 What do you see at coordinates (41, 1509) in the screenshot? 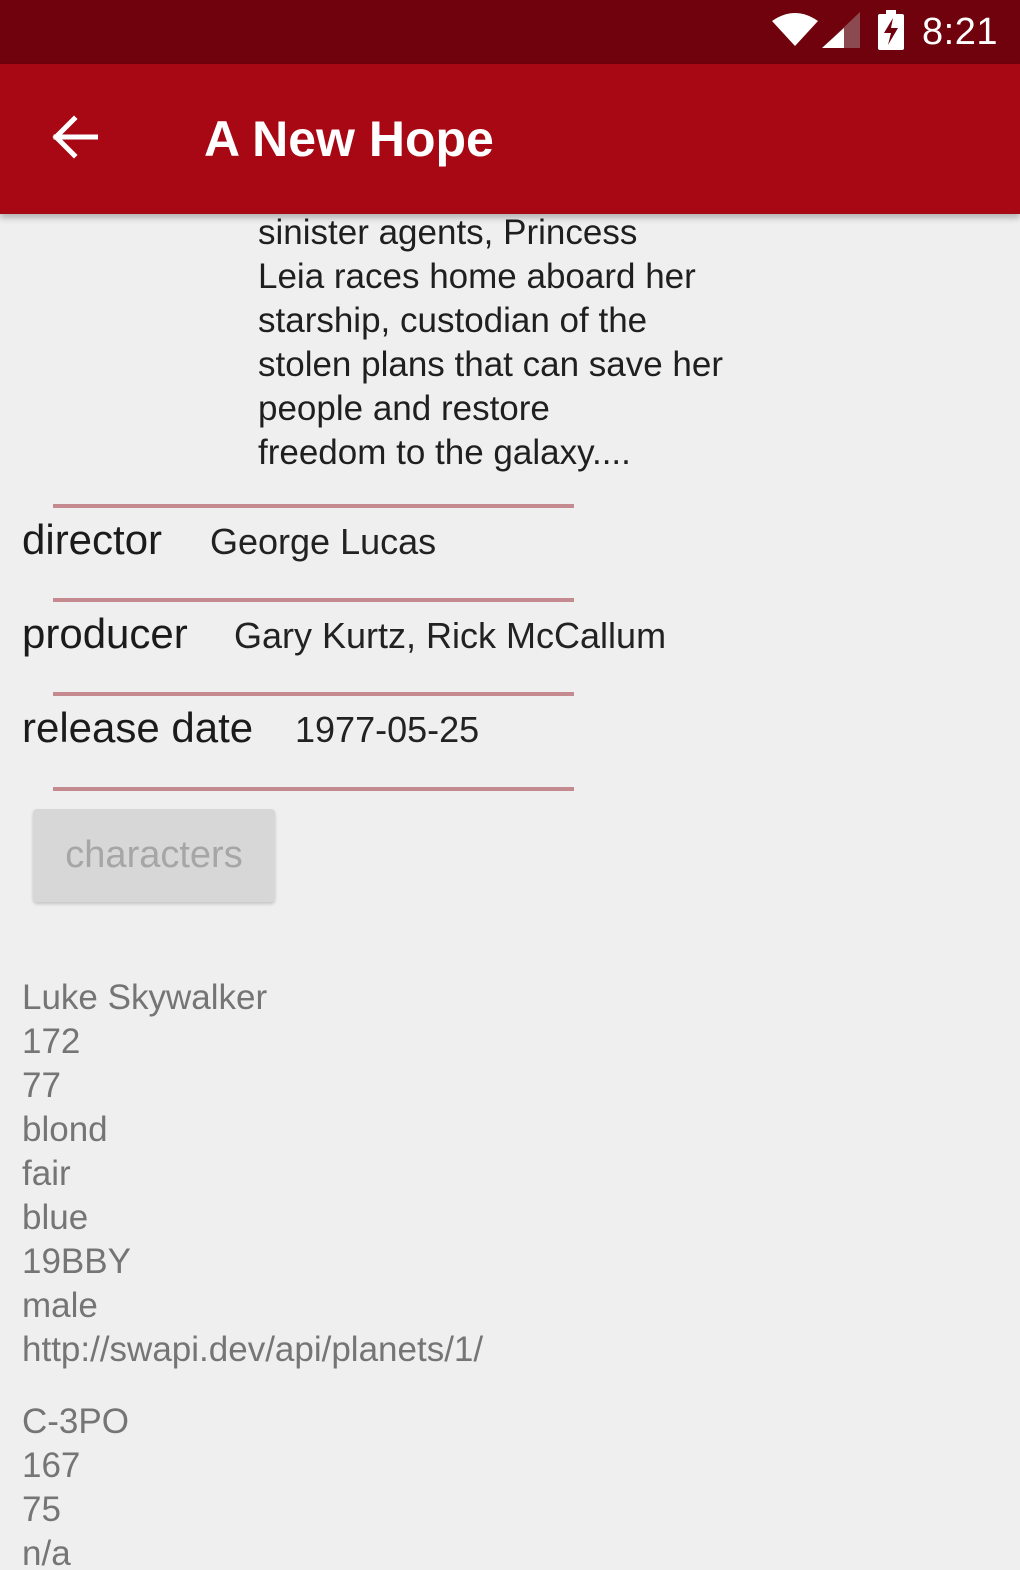
I see `character-mass: 75` at bounding box center [41, 1509].